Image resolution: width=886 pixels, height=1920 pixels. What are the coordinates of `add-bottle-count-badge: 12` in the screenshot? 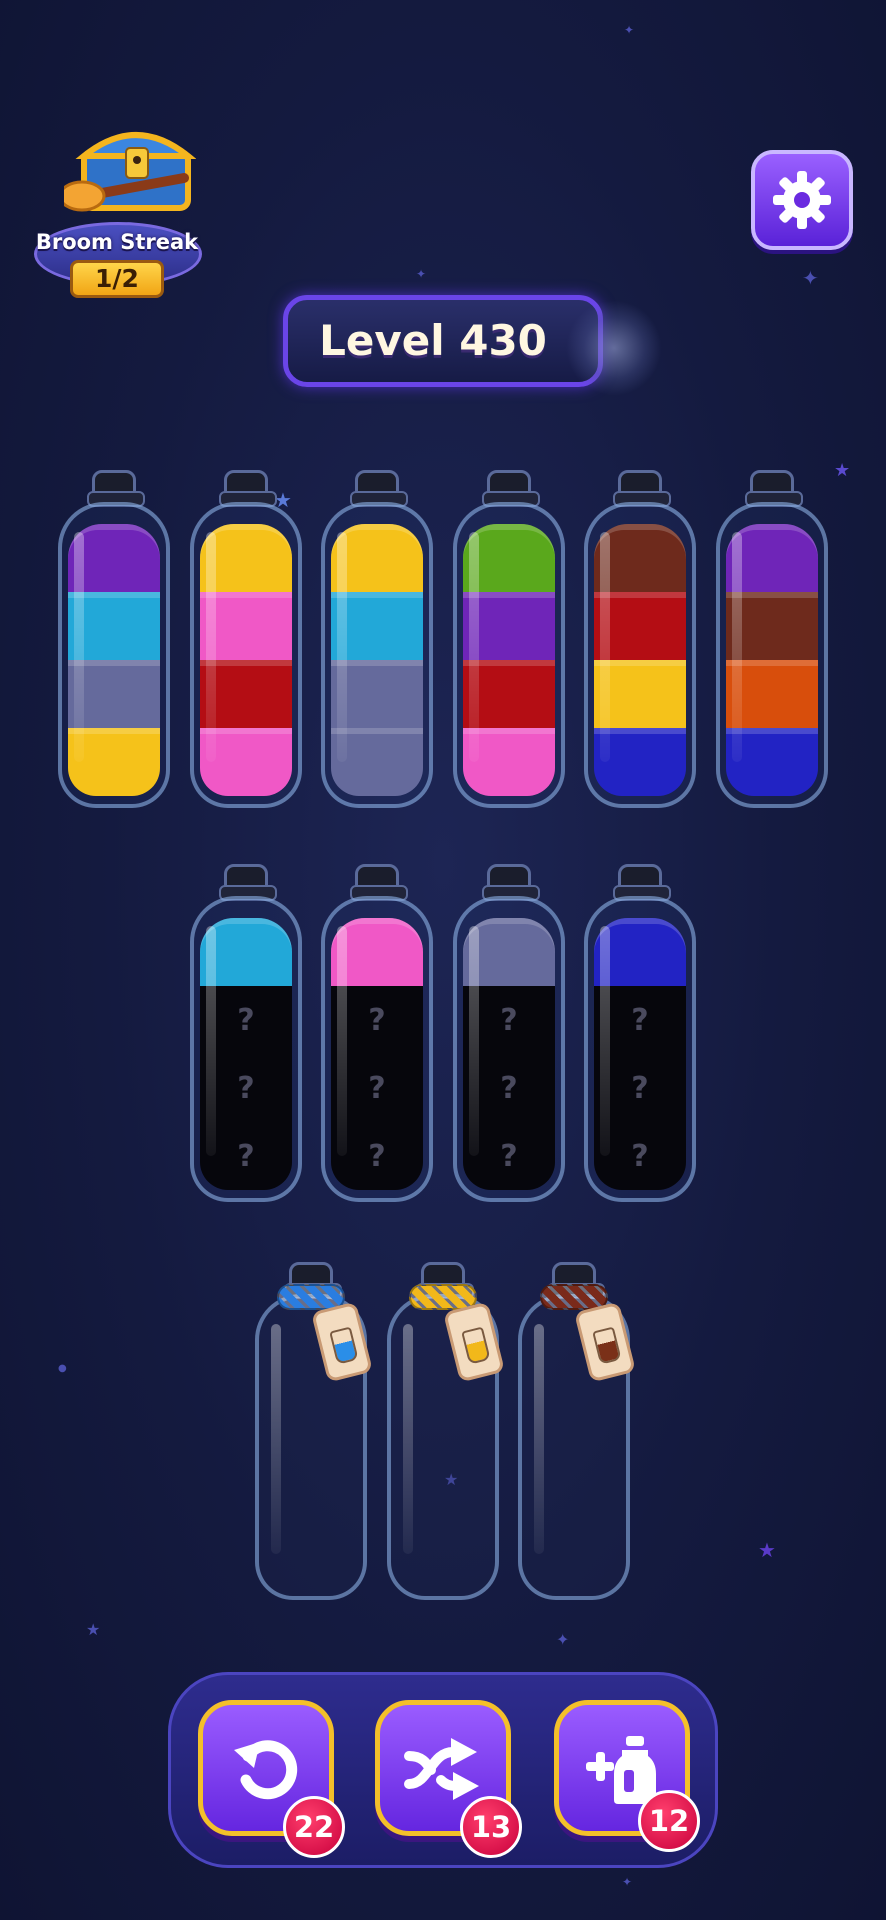 It's located at (669, 1821).